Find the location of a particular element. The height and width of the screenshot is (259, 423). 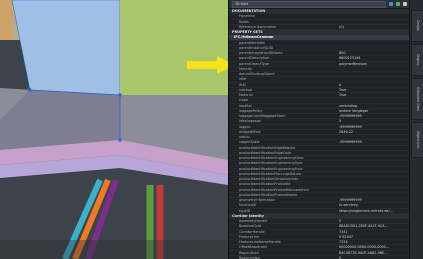

property-name: functionAl is located at coordinates (248, 205).